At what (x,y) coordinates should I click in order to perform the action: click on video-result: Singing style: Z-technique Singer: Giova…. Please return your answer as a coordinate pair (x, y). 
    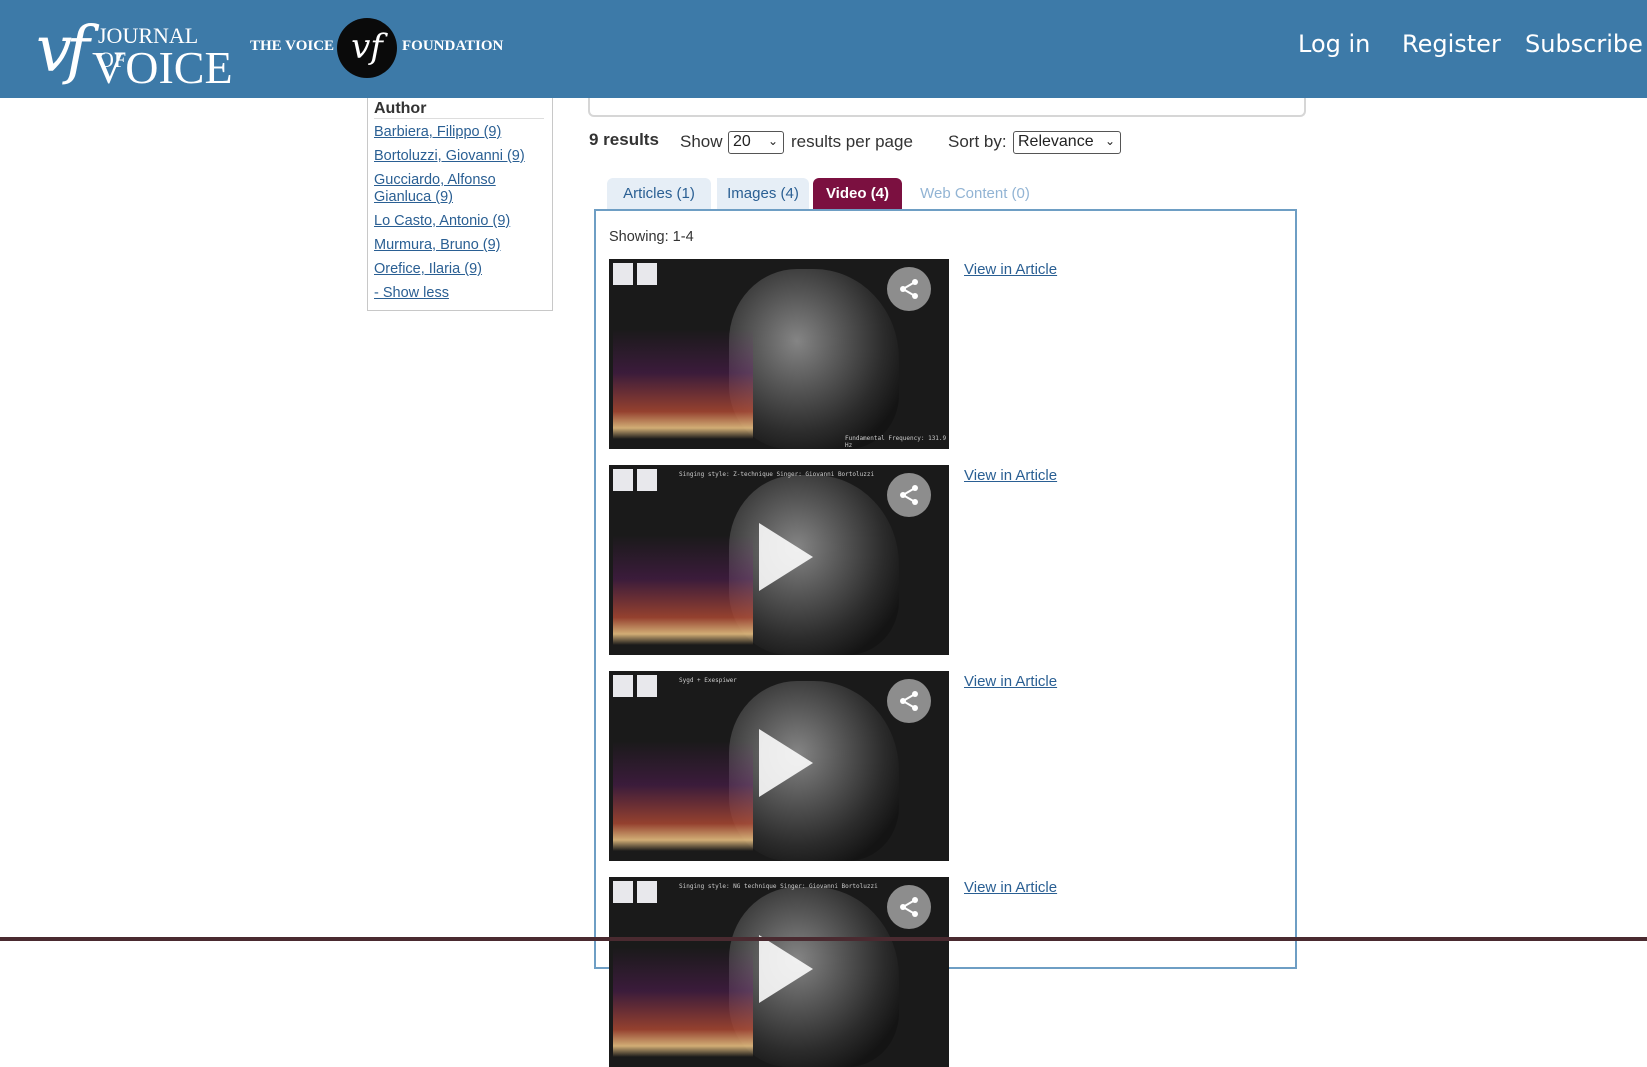
    Looking at the image, I should click on (833, 560).